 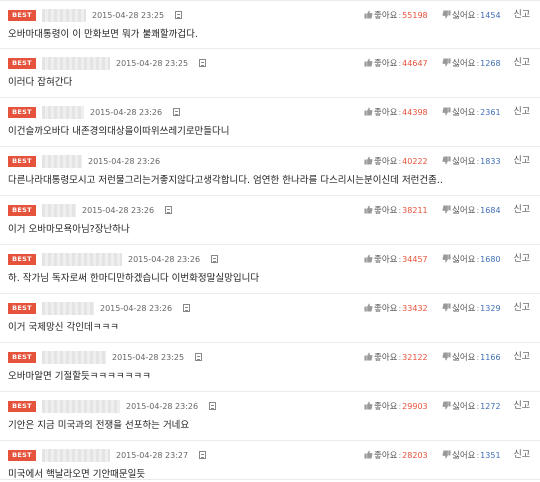 I want to click on dislike-button: 싫어요:1166, so click(x=471, y=358).